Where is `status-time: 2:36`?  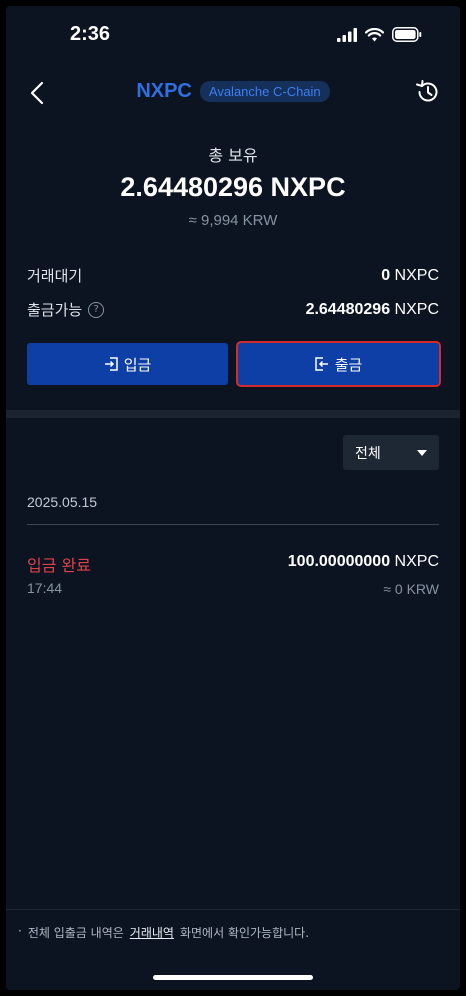 status-time: 2:36 is located at coordinates (90, 34).